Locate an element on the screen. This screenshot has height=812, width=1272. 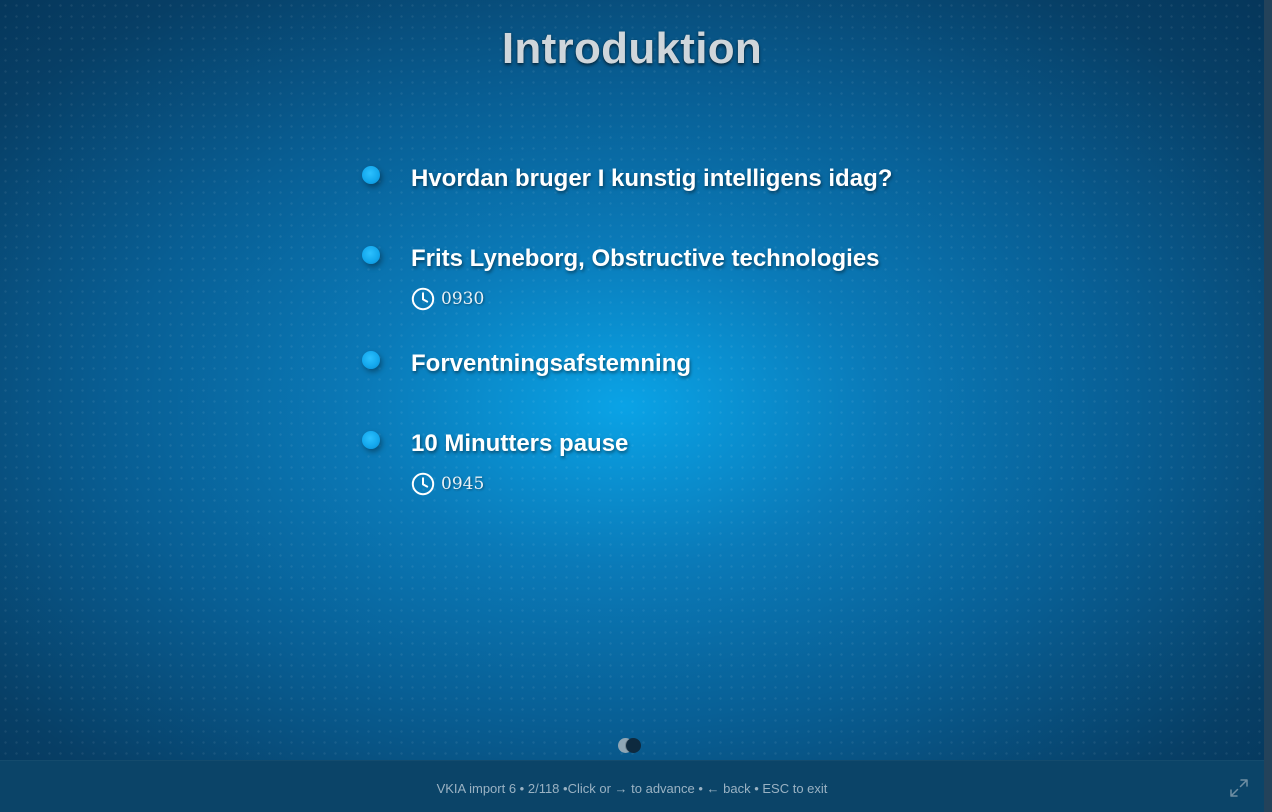
agenda-item-time: 0930 is located at coordinates (447, 299).